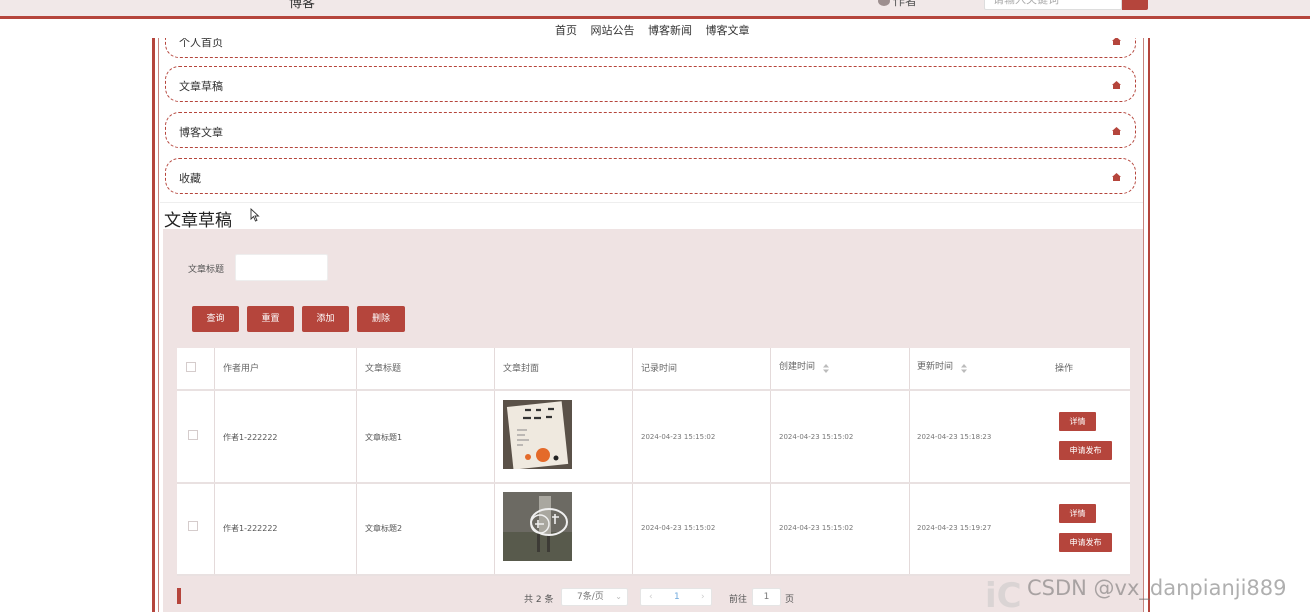 The image size is (1310, 616). What do you see at coordinates (153, 325) in the screenshot?
I see `frame-border-left` at bounding box center [153, 325].